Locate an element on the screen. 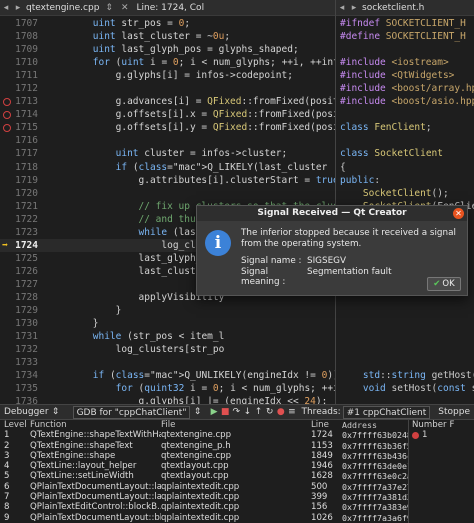 The height and width of the screenshot is (523, 474). code-line: 1729 } is located at coordinates (167, 310).